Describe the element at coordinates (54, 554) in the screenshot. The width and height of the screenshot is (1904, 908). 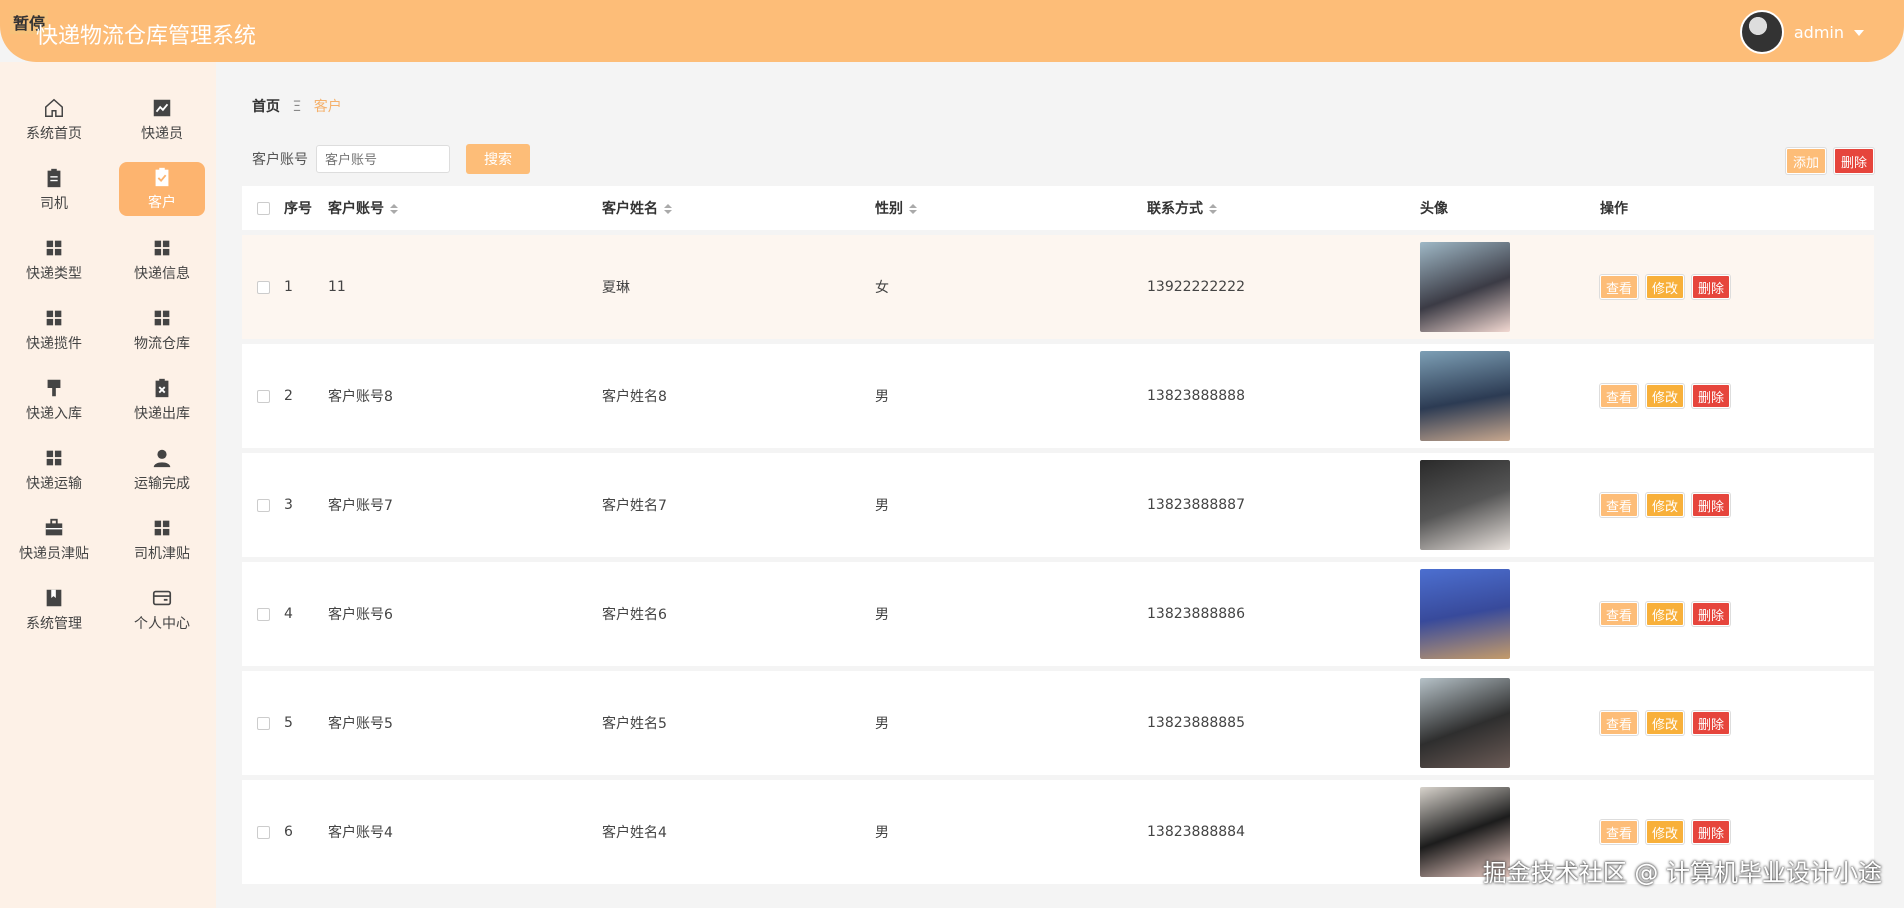
I see `sidebar-item-label: 快递员津贴` at that location.